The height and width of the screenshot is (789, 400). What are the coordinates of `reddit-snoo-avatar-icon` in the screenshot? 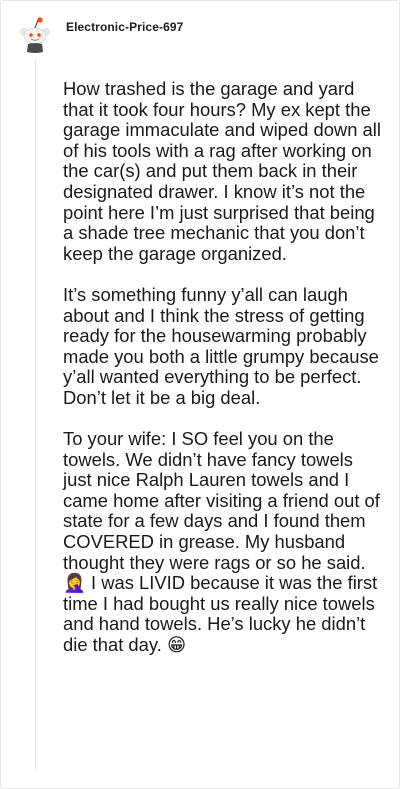 It's located at (35, 35).